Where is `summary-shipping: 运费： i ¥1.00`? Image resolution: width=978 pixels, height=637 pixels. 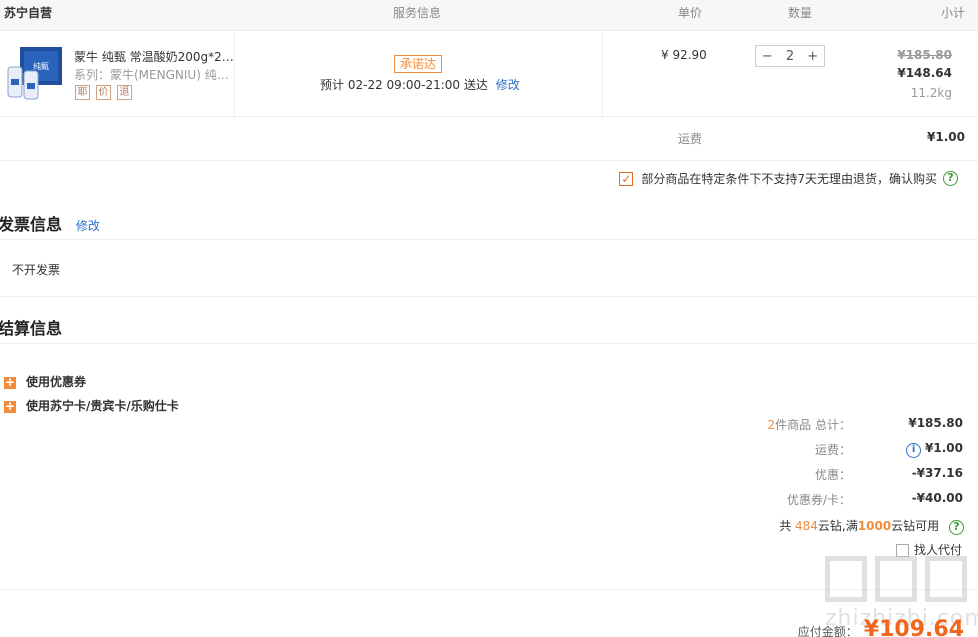 summary-shipping: 运费： i ¥1.00 is located at coordinates (888, 449).